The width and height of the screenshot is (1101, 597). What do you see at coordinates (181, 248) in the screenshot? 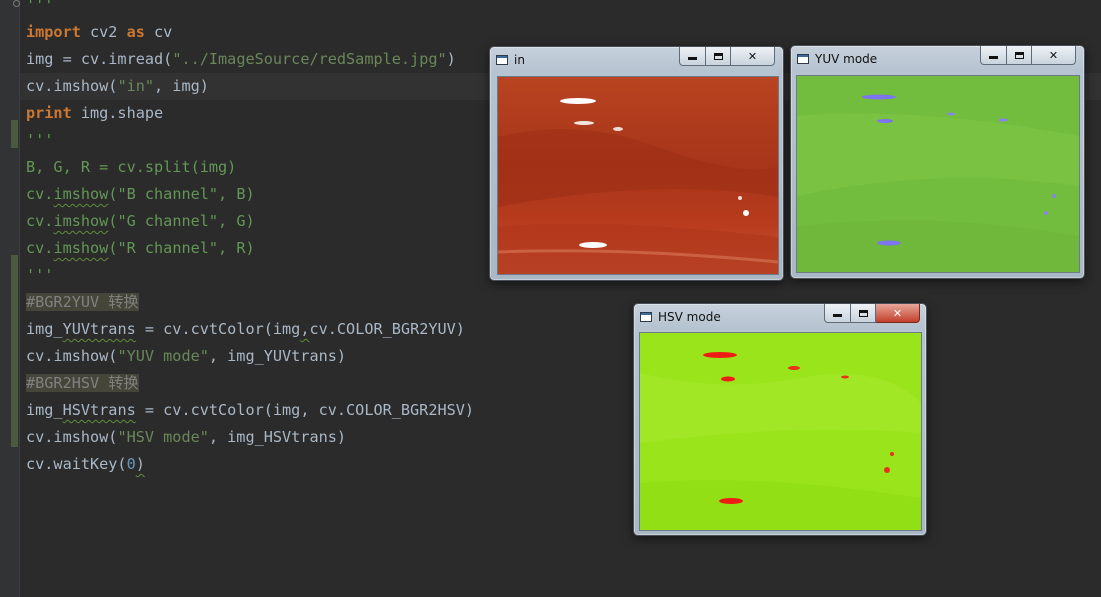
I see `code-token: ("R channel", R)` at bounding box center [181, 248].